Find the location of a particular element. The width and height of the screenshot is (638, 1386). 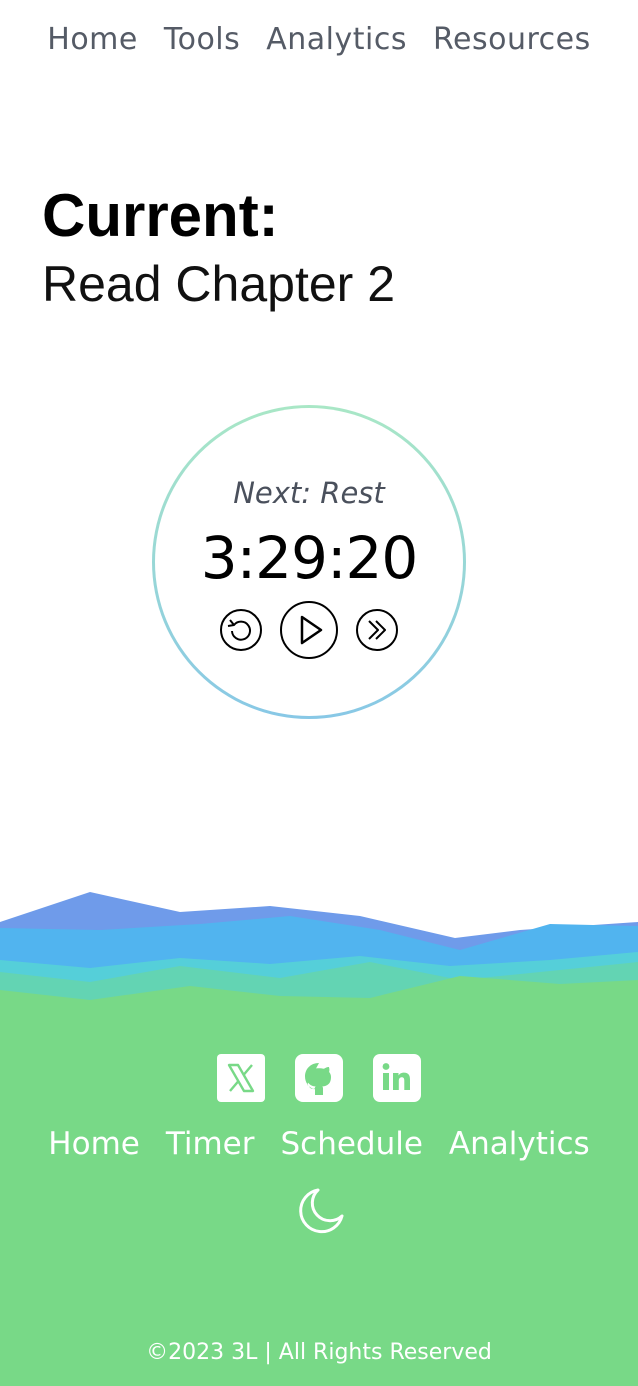

moon-icon is located at coordinates (321, 1211).